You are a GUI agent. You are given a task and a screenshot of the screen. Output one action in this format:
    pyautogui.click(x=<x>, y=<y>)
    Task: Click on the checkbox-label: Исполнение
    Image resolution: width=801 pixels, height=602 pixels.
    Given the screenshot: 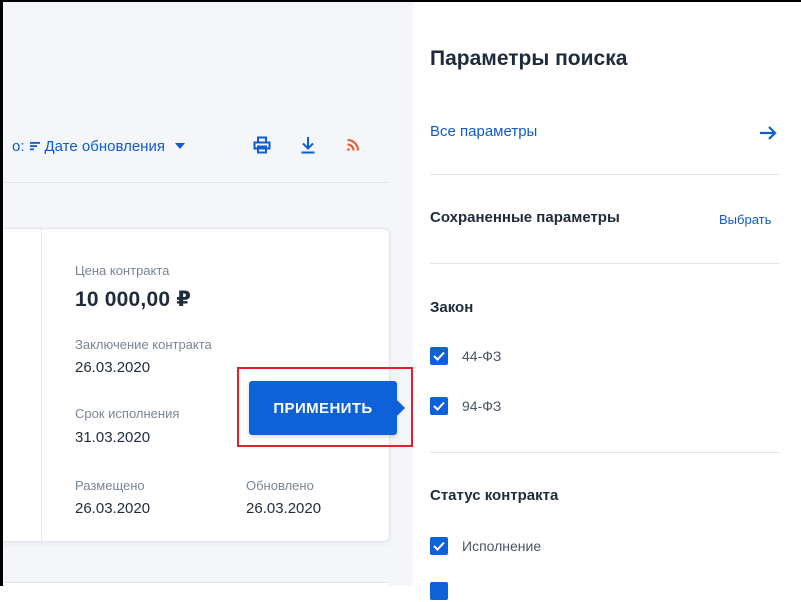 What is the action you would take?
    pyautogui.click(x=502, y=546)
    